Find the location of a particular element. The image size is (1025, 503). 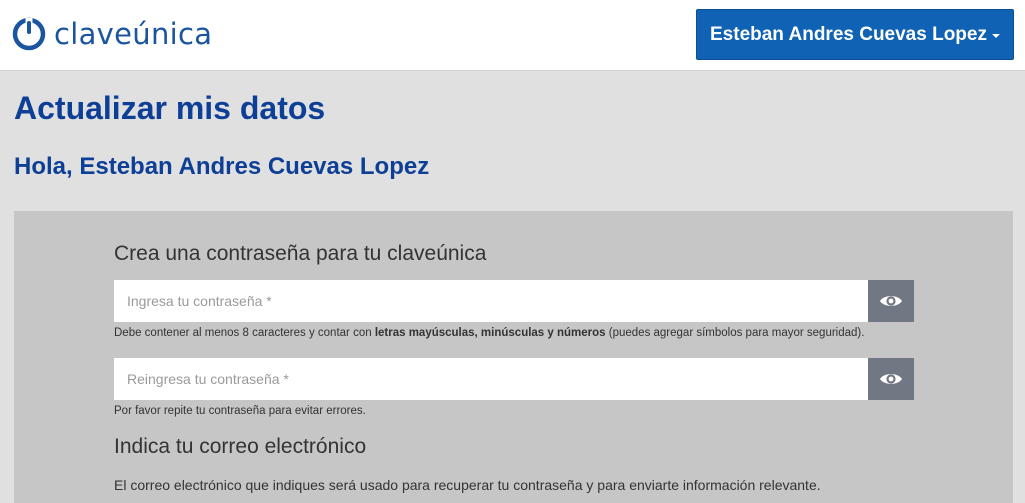

top-navbar: claveúnica Esteban Andres Cuevas Lopez is located at coordinates (512, 35).